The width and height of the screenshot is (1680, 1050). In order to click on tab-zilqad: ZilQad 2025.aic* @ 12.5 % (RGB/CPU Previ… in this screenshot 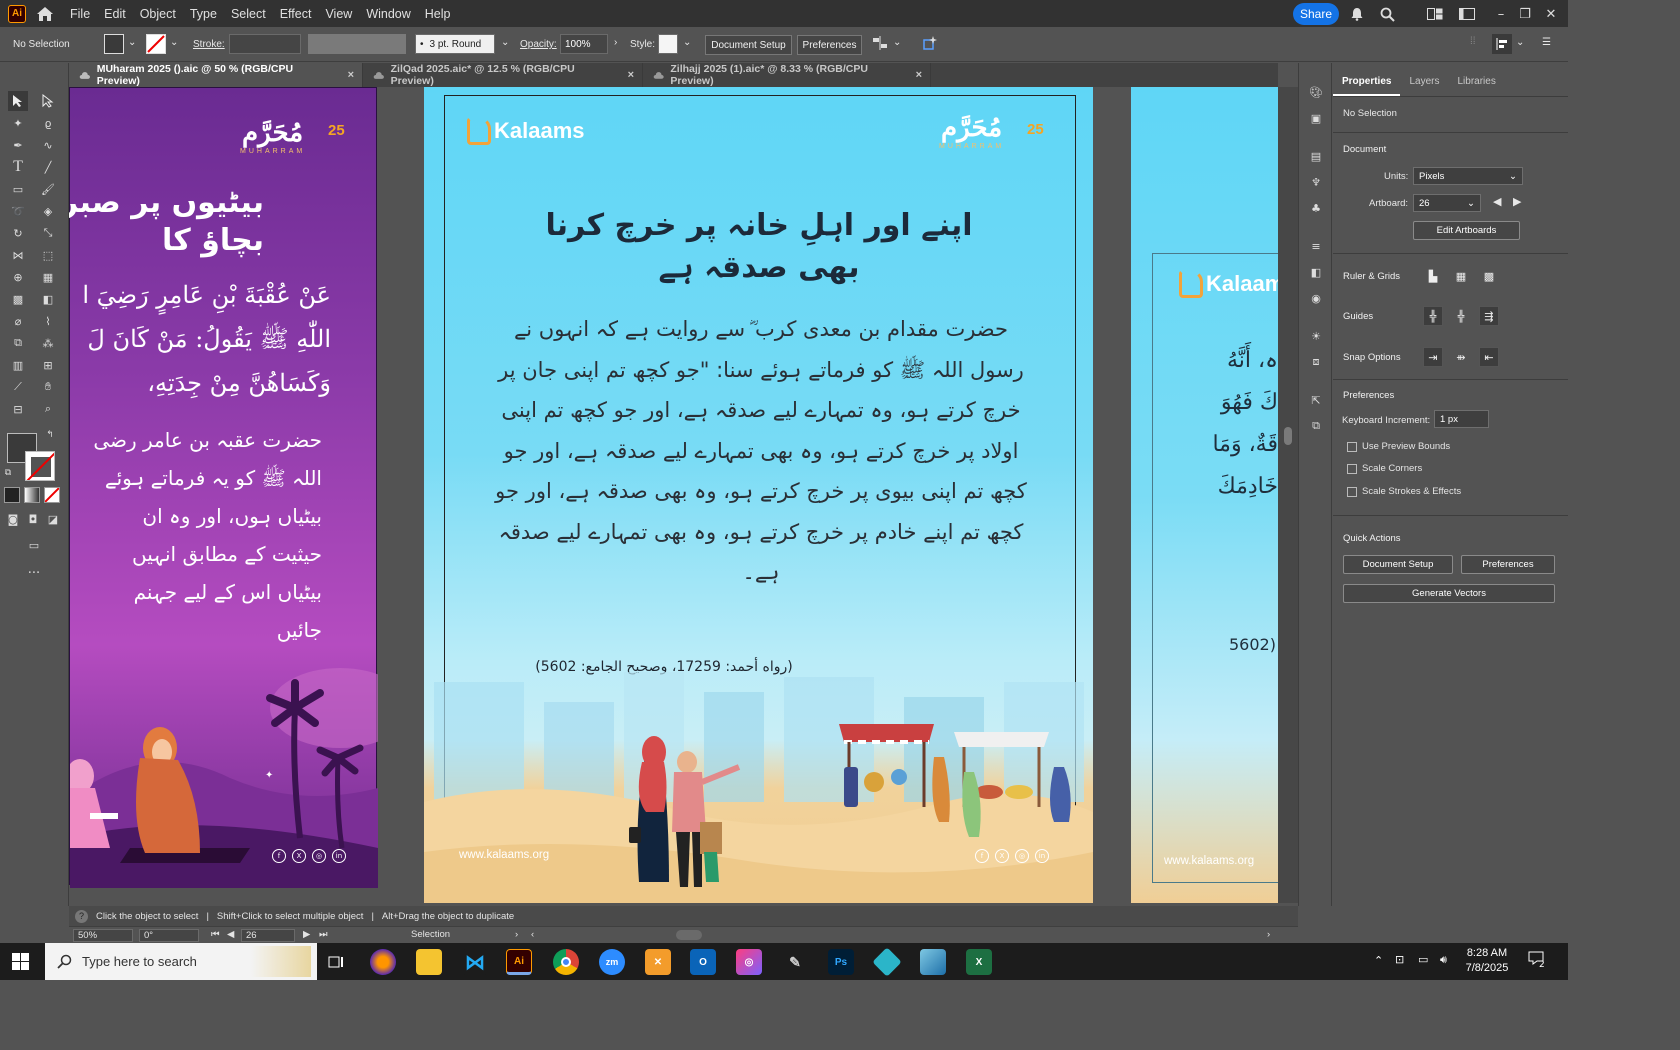, I will do `click(503, 75)`.